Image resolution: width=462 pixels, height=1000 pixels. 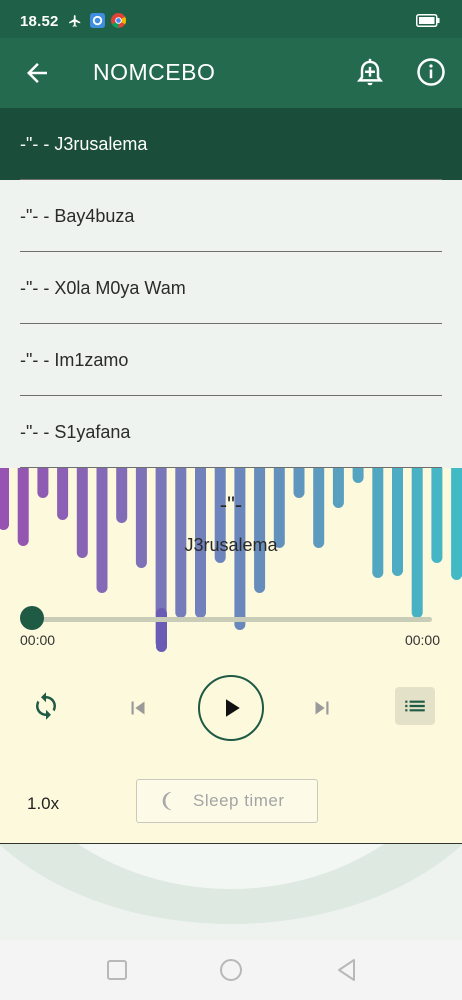 What do you see at coordinates (39, 21) in the screenshot?
I see `status-time: 18.52` at bounding box center [39, 21].